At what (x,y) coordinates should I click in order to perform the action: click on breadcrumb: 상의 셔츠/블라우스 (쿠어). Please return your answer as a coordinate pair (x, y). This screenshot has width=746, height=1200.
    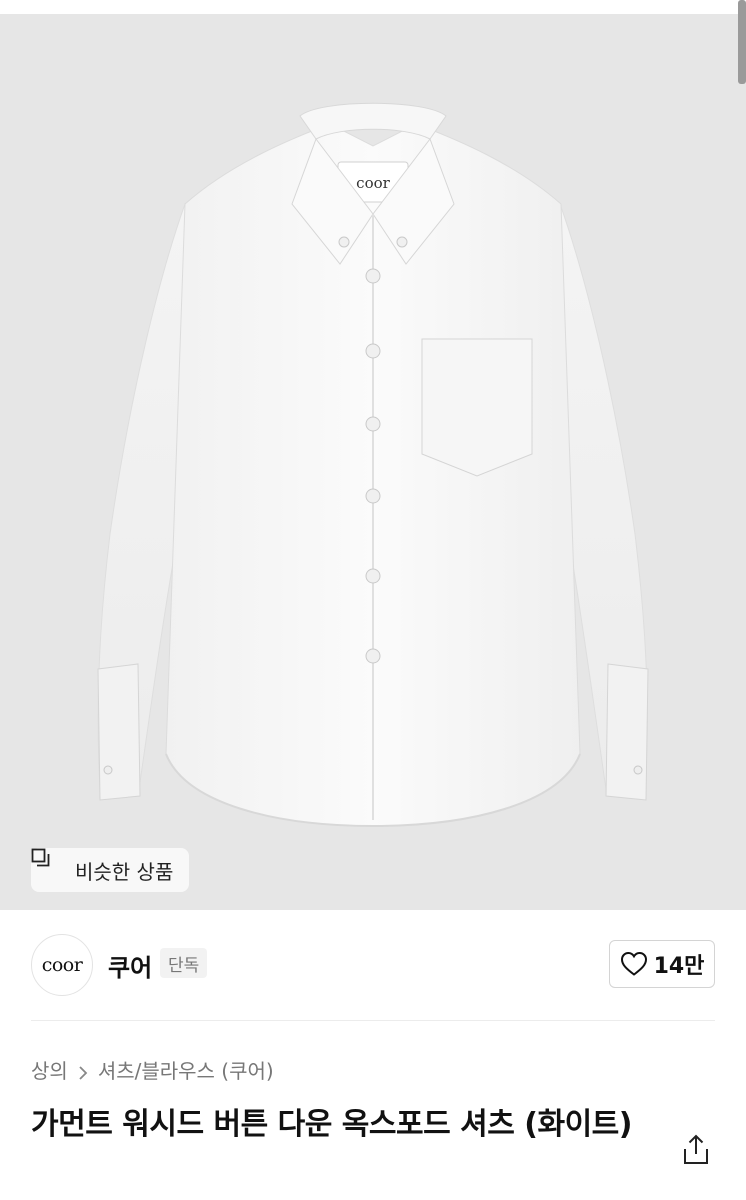
    Looking at the image, I should click on (152, 1069).